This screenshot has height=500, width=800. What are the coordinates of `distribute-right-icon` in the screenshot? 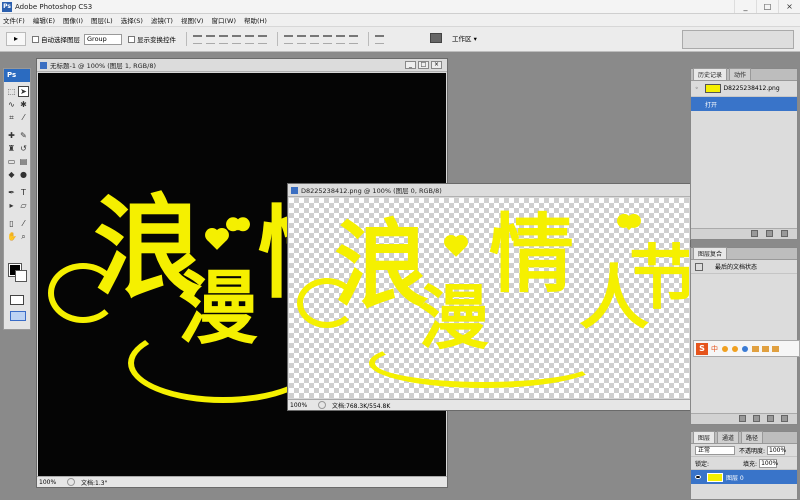 It's located at (353, 39).